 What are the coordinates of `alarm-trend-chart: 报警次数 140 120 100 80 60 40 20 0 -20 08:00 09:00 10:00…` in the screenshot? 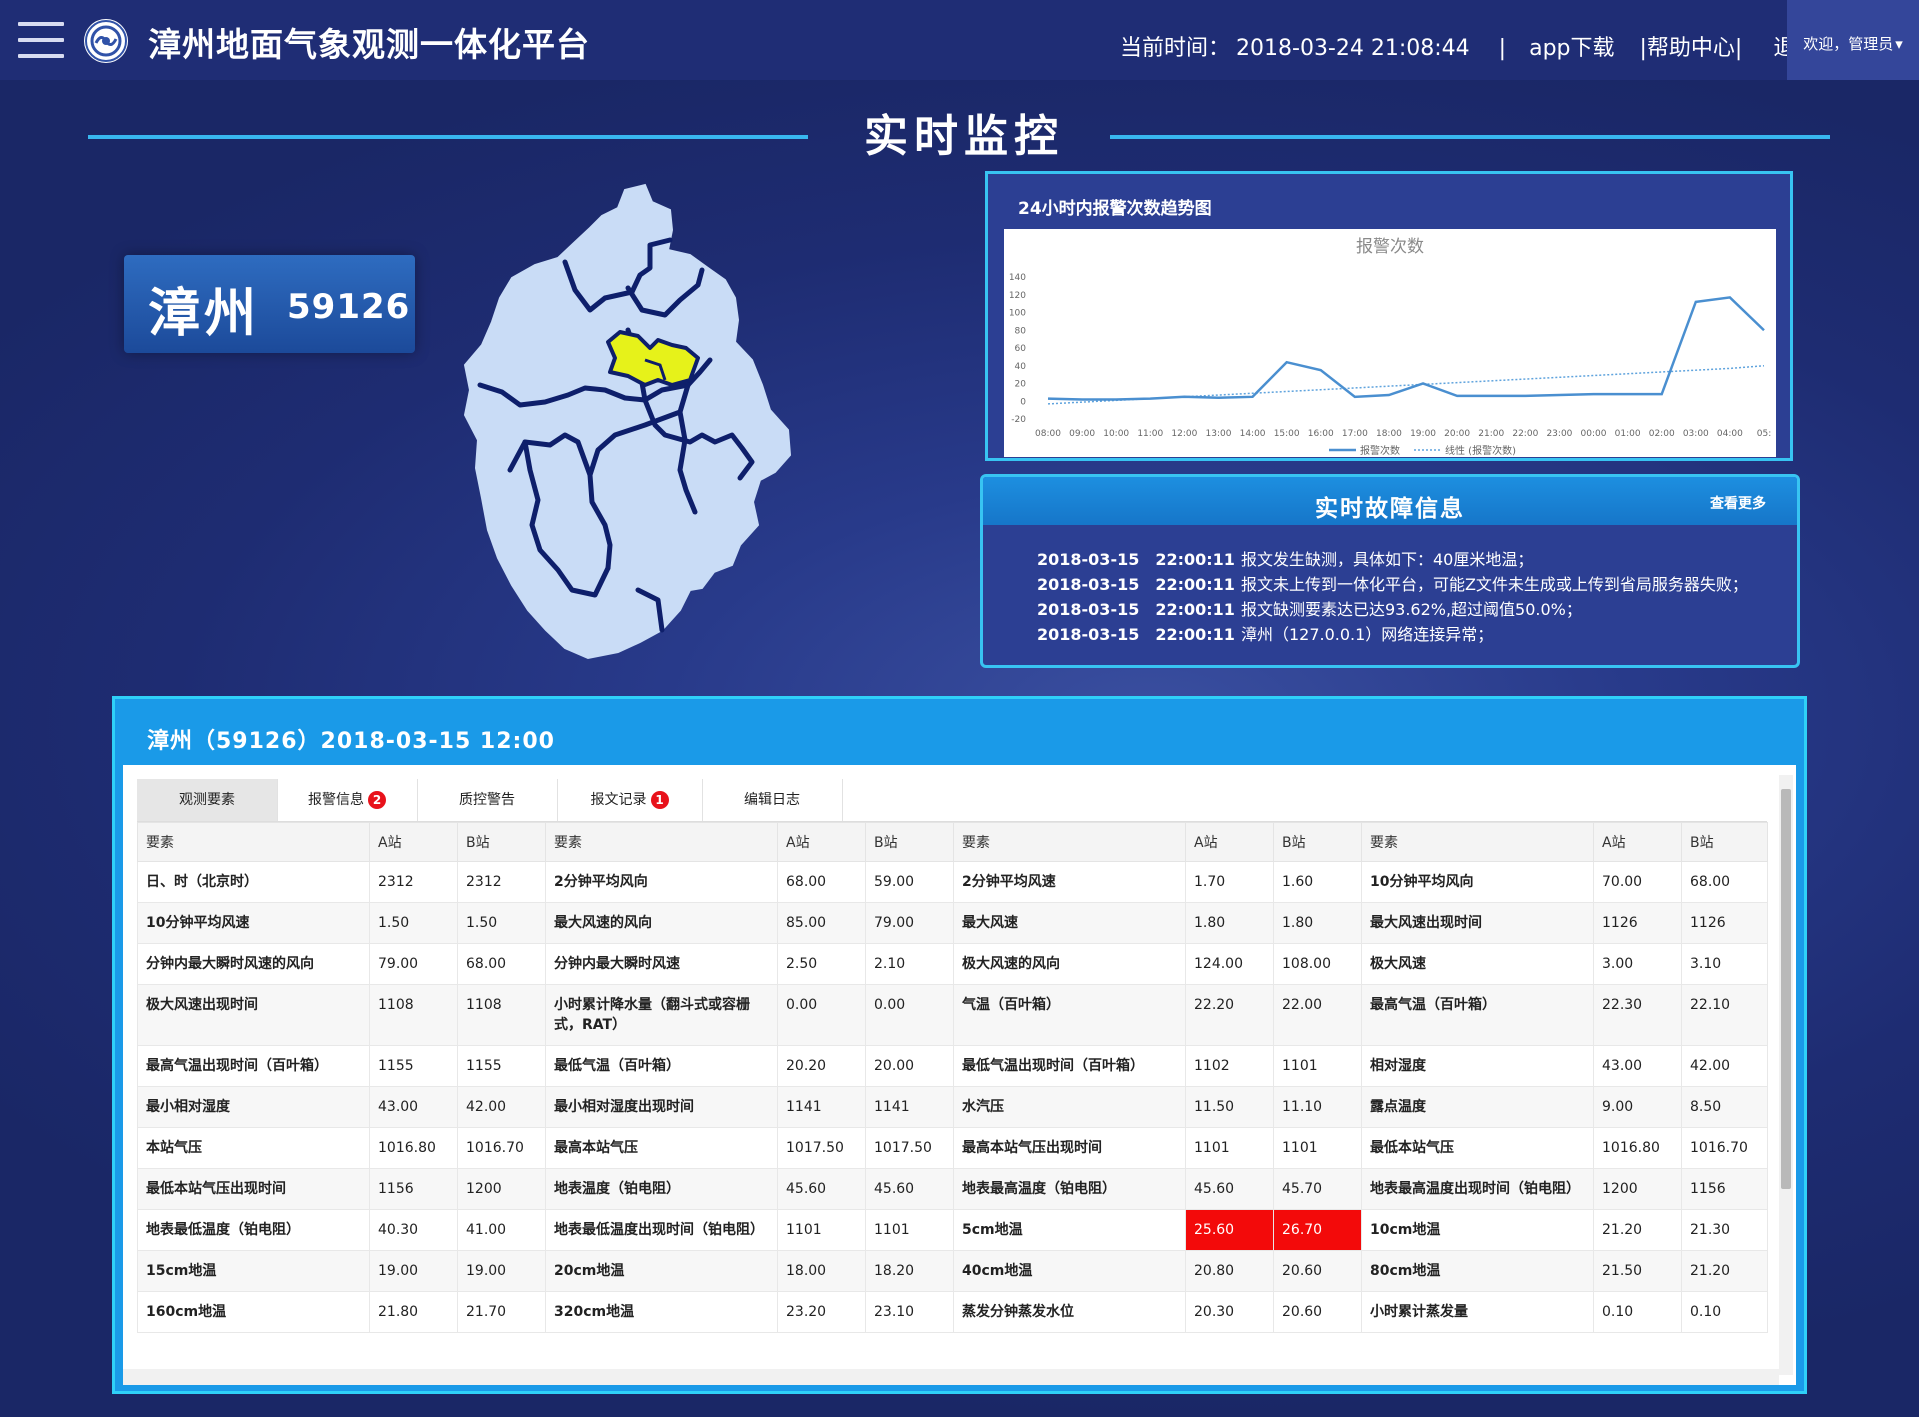 It's located at (1390, 343).